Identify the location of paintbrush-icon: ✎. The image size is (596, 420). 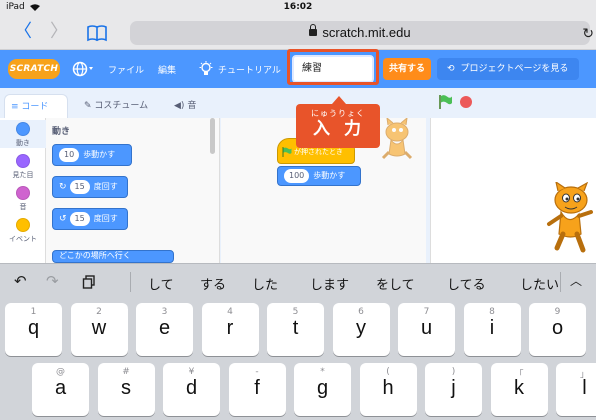
(88, 106).